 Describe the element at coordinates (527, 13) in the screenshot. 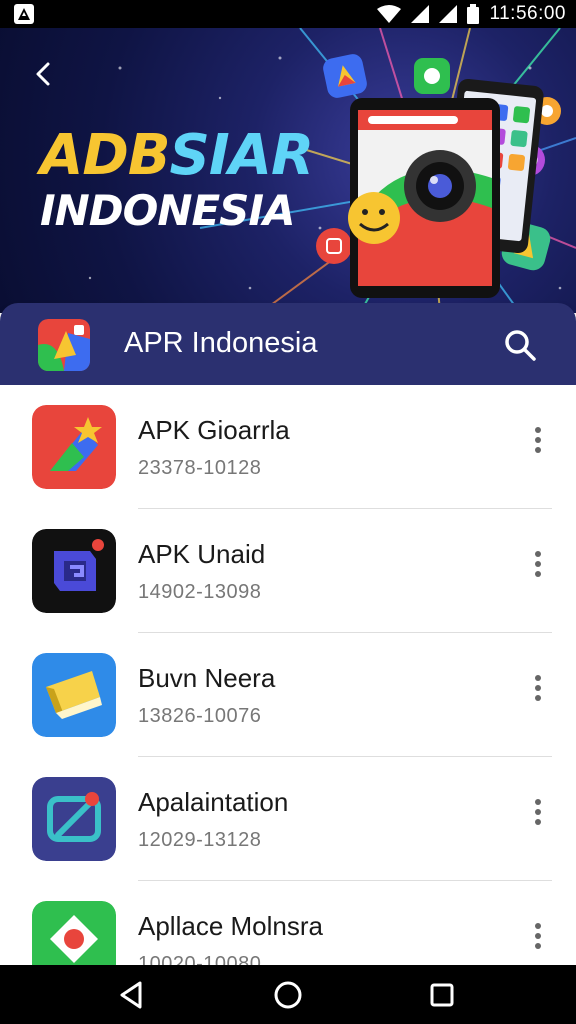

I see `clock: 11:56:00` at that location.